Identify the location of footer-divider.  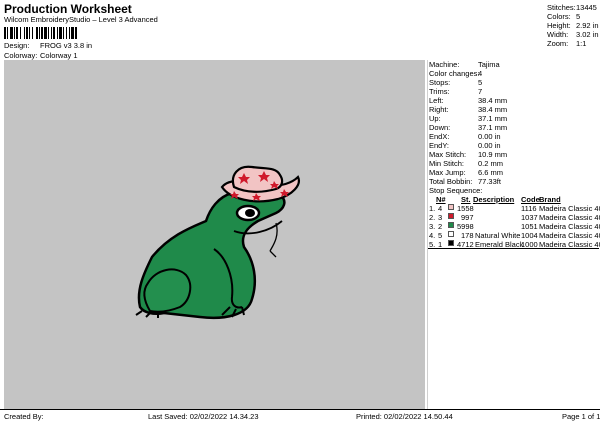
(300, 409).